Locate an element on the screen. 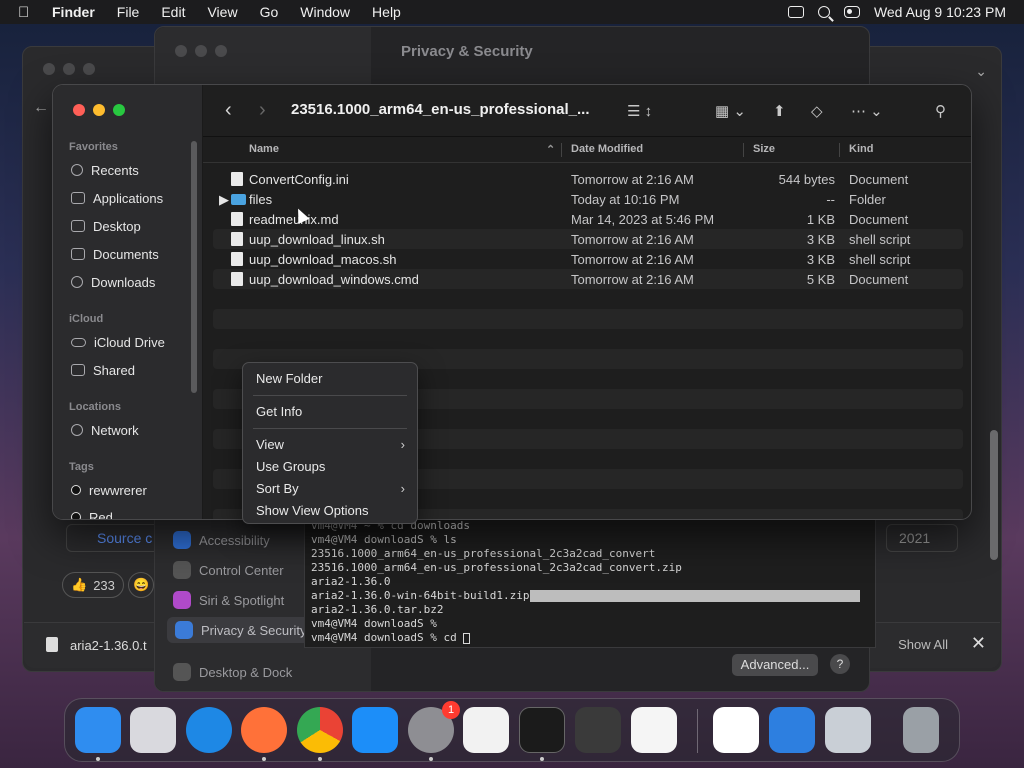 The image size is (1024, 768). firefox-icon is located at coordinates (264, 730).